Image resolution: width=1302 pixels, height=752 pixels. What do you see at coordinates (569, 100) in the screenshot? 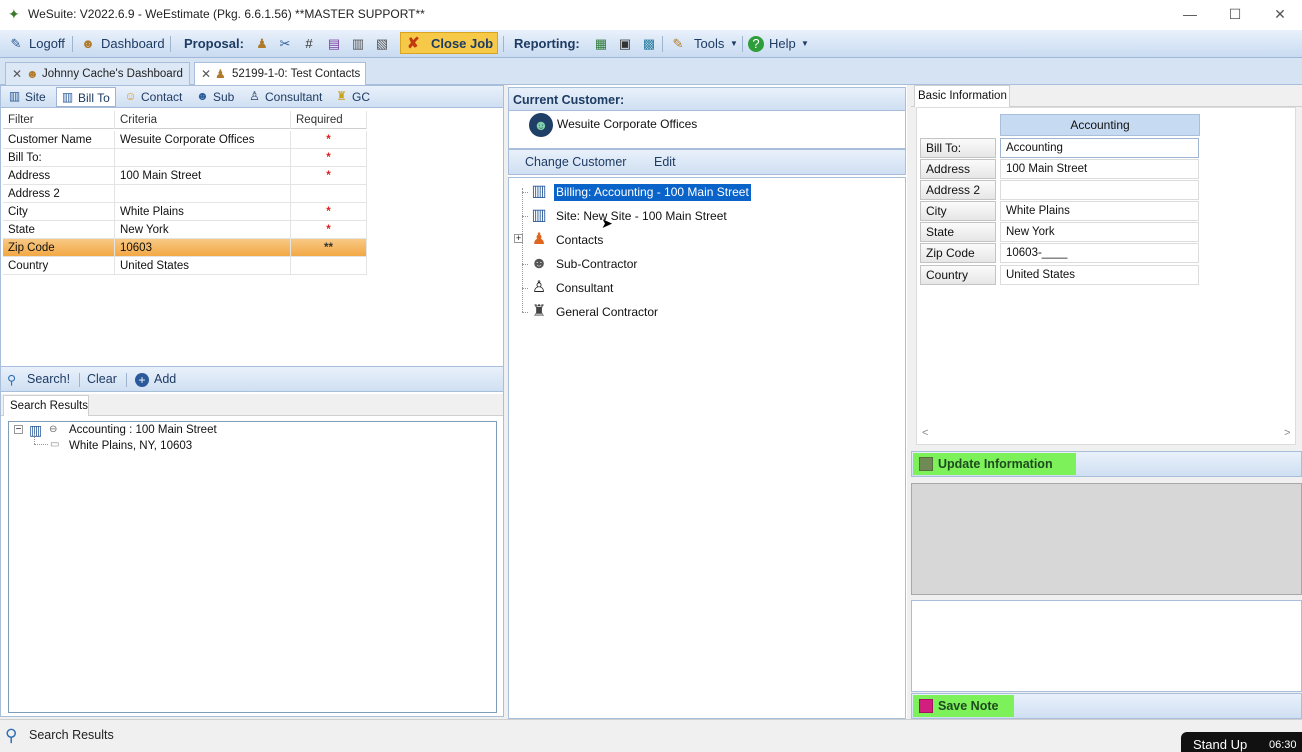
I see `section-title: Current Customer:` at bounding box center [569, 100].